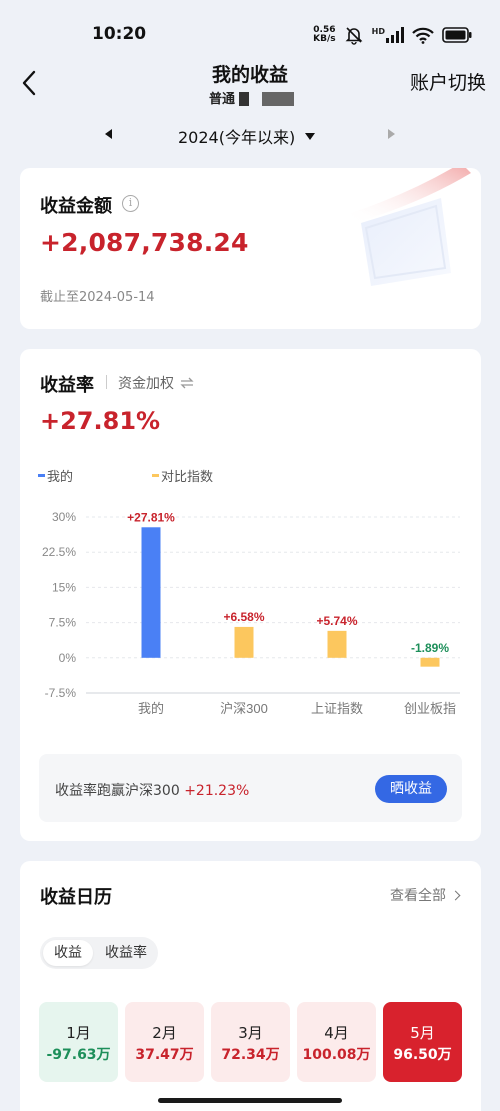 This screenshot has height=1111, width=500. What do you see at coordinates (119, 34) in the screenshot?
I see `status-time: 10:20` at bounding box center [119, 34].